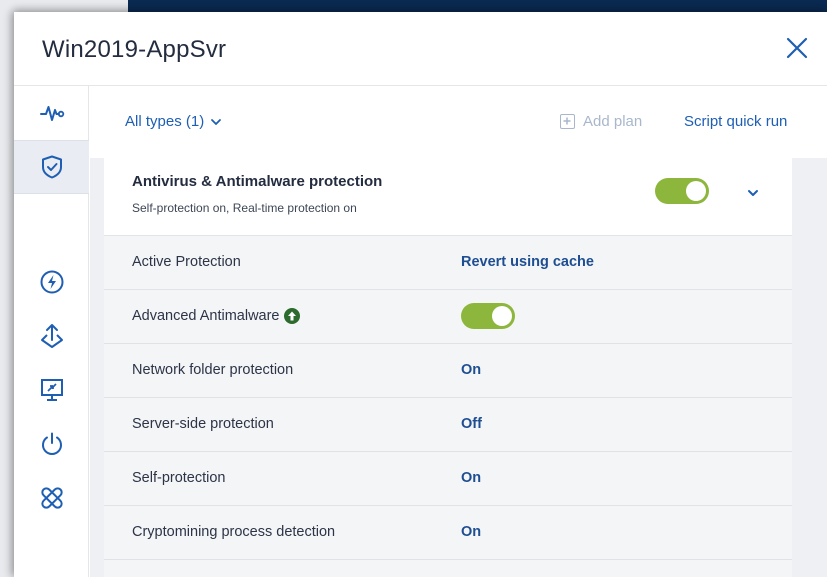 The height and width of the screenshot is (577, 827). I want to click on advanced-antimalware-toggle, so click(488, 316).